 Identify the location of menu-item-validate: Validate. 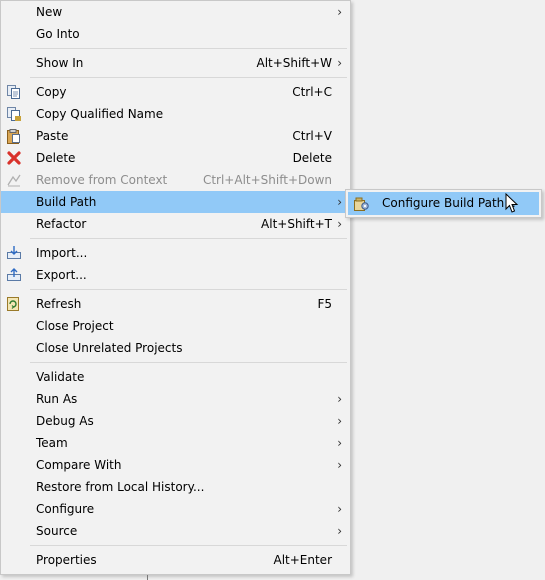
(175, 377).